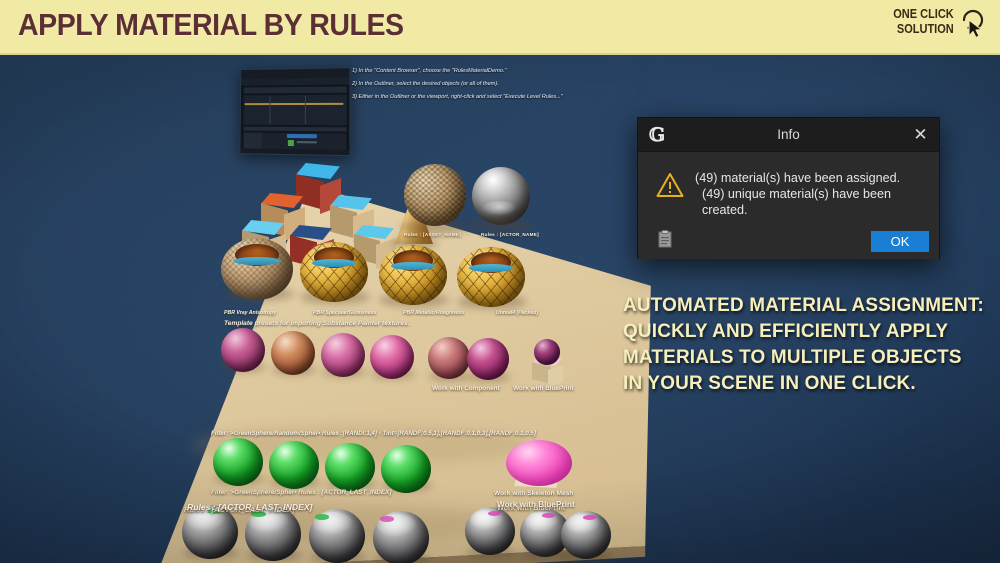 Image resolution: width=1000 pixels, height=563 pixels. Describe the element at coordinates (924, 14) in the screenshot. I see `badge-line-1: ONE CLICK` at that location.